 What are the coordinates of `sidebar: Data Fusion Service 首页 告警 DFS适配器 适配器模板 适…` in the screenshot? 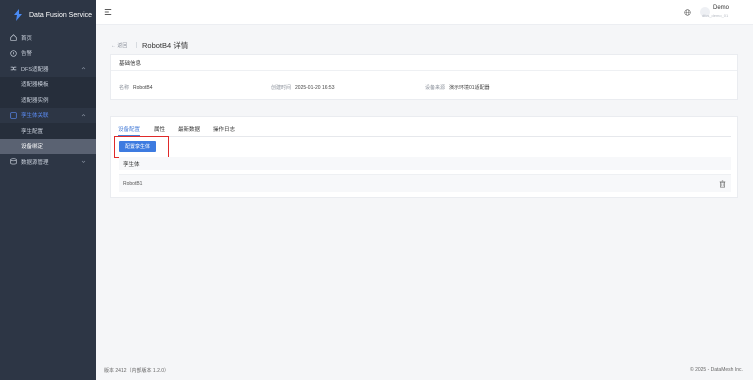 It's located at (48, 190).